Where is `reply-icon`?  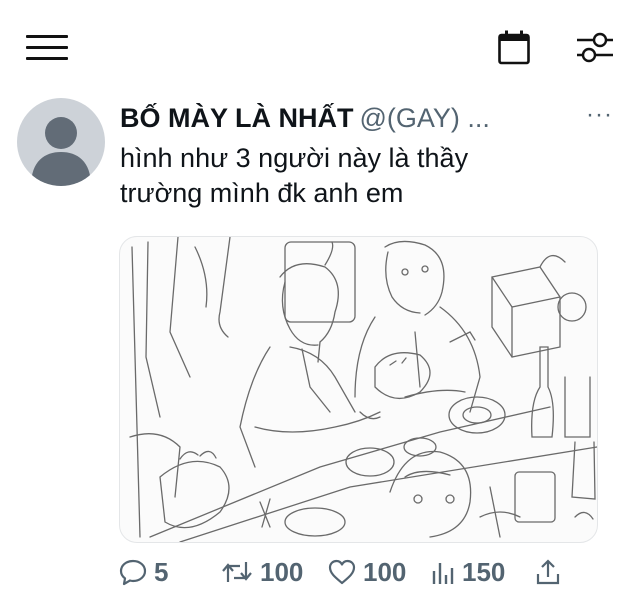 reply-icon is located at coordinates (133, 572).